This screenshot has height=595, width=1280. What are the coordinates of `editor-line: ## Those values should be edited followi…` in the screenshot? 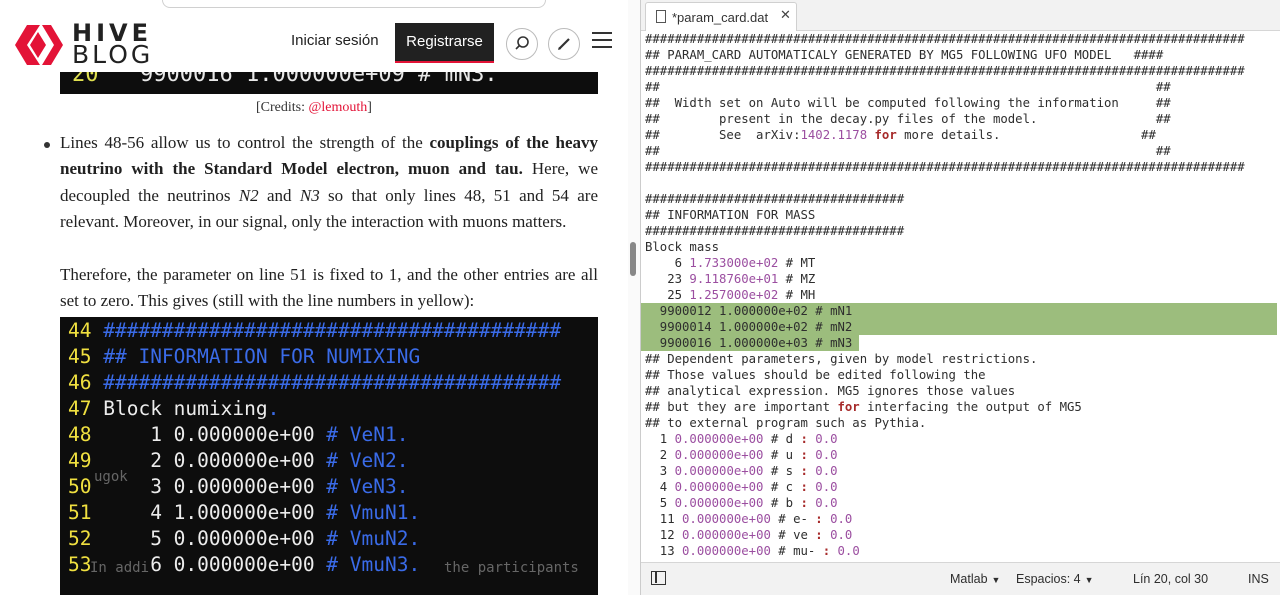 It's located at (815, 375).